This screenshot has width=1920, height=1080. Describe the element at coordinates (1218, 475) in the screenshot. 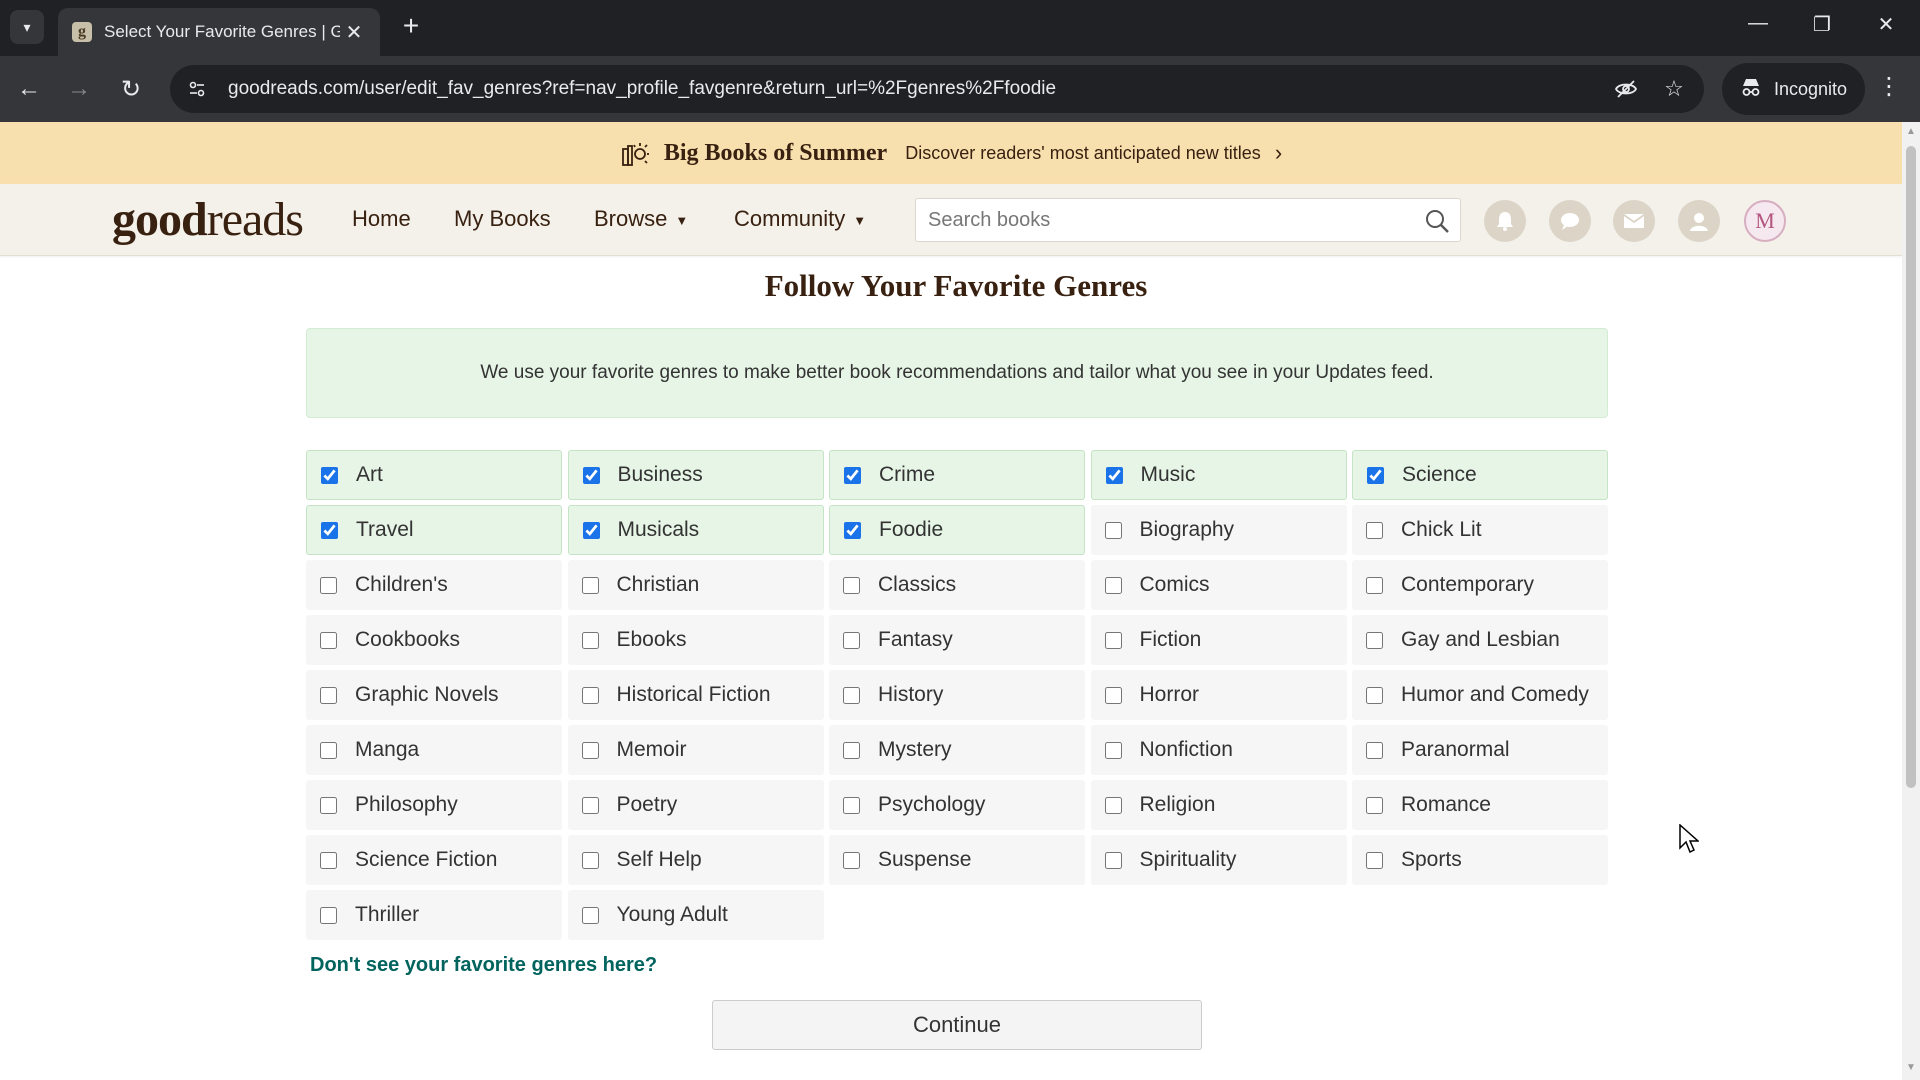

I see `genre-option: Music` at that location.